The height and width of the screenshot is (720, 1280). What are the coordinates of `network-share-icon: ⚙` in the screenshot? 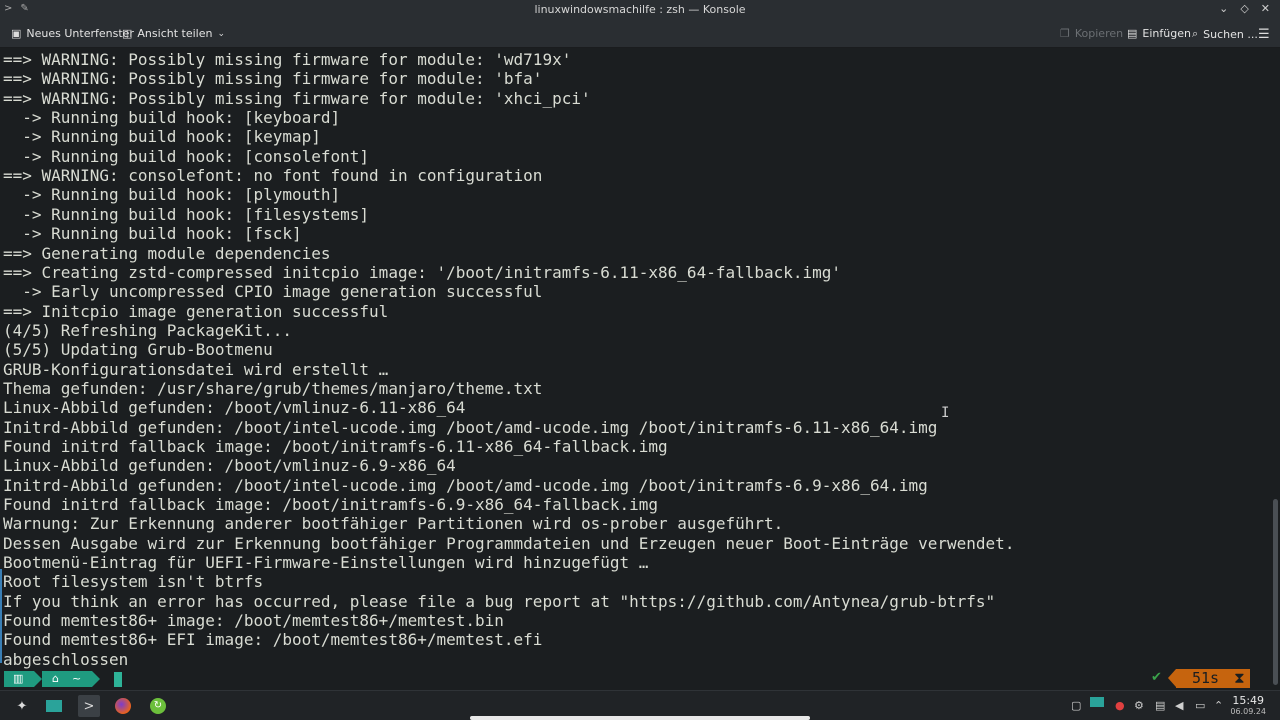 It's located at (1139, 705).